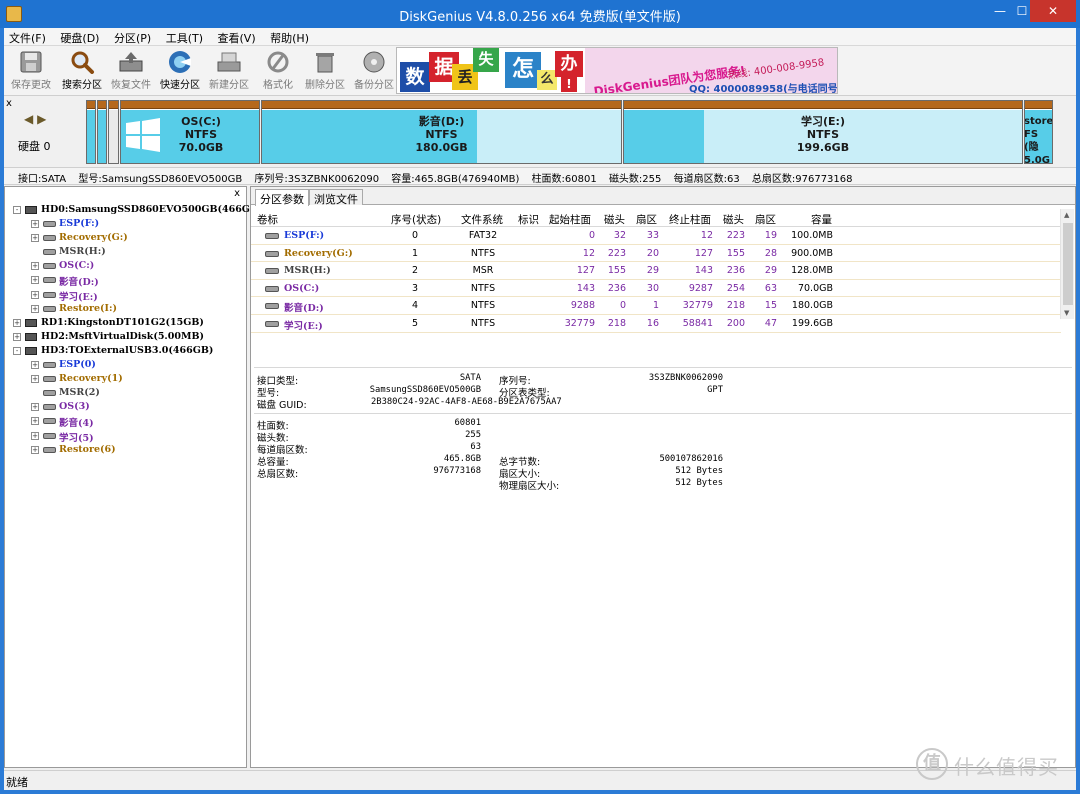 This screenshot has height=794, width=1080. I want to click on detail-value: 512 Bytes, so click(699, 483).